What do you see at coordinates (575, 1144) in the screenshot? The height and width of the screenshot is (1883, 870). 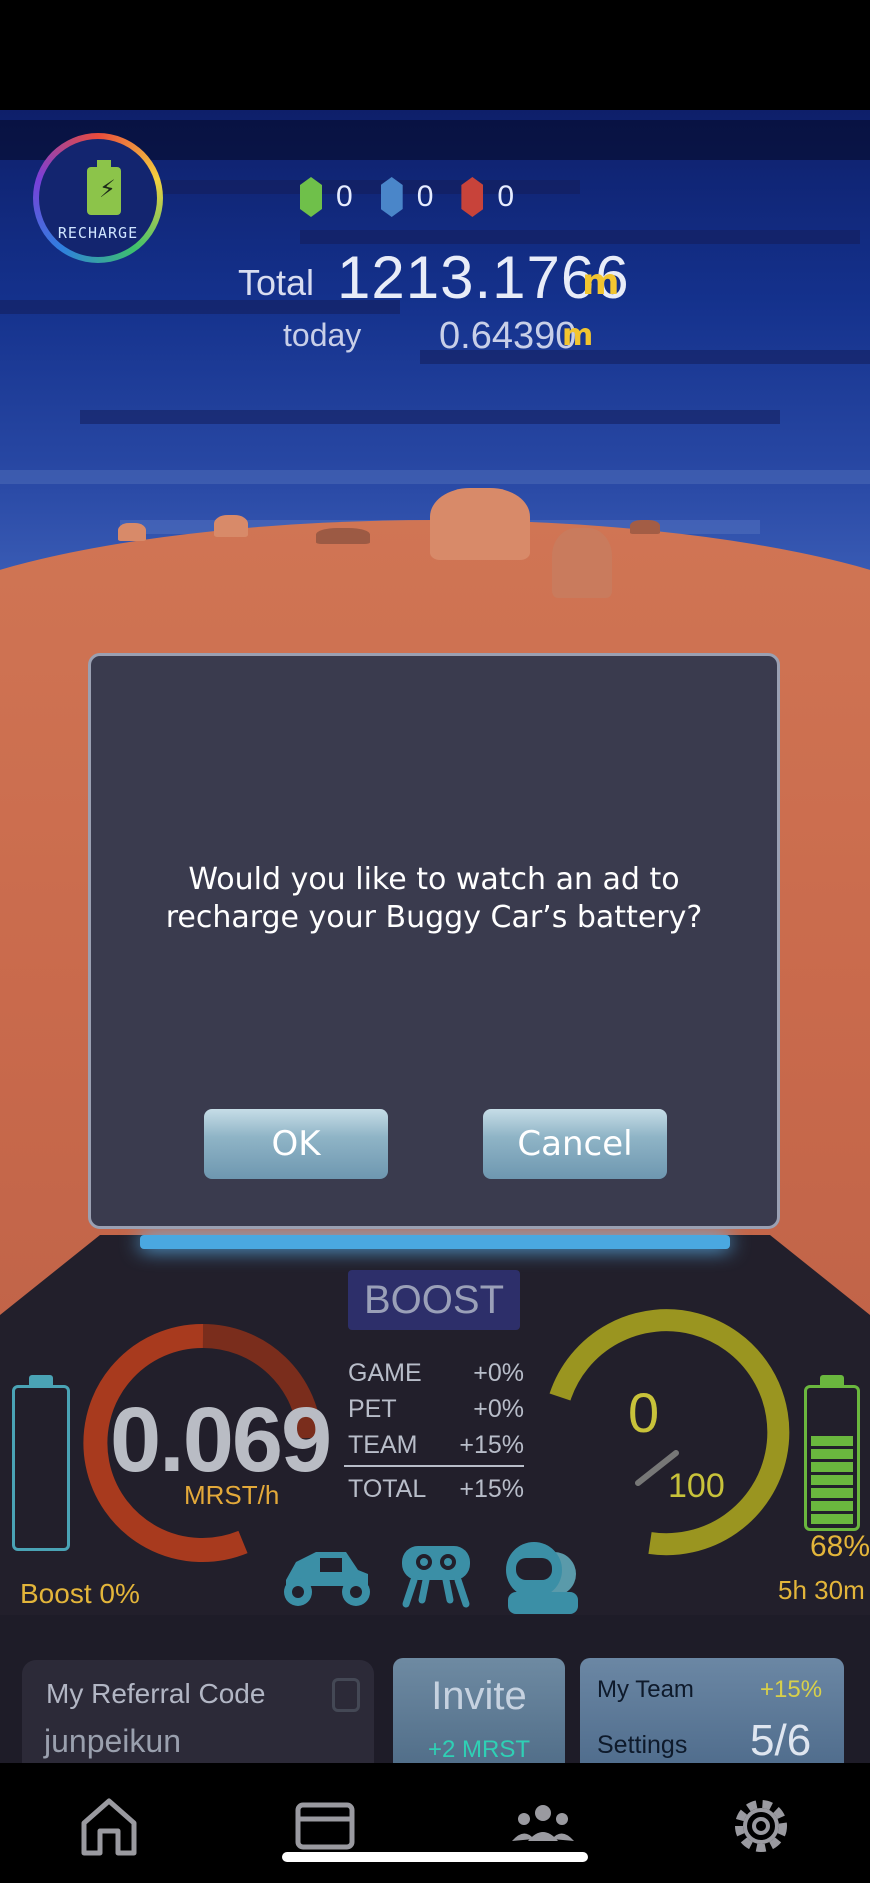 I see `cancel-button: Cancel` at bounding box center [575, 1144].